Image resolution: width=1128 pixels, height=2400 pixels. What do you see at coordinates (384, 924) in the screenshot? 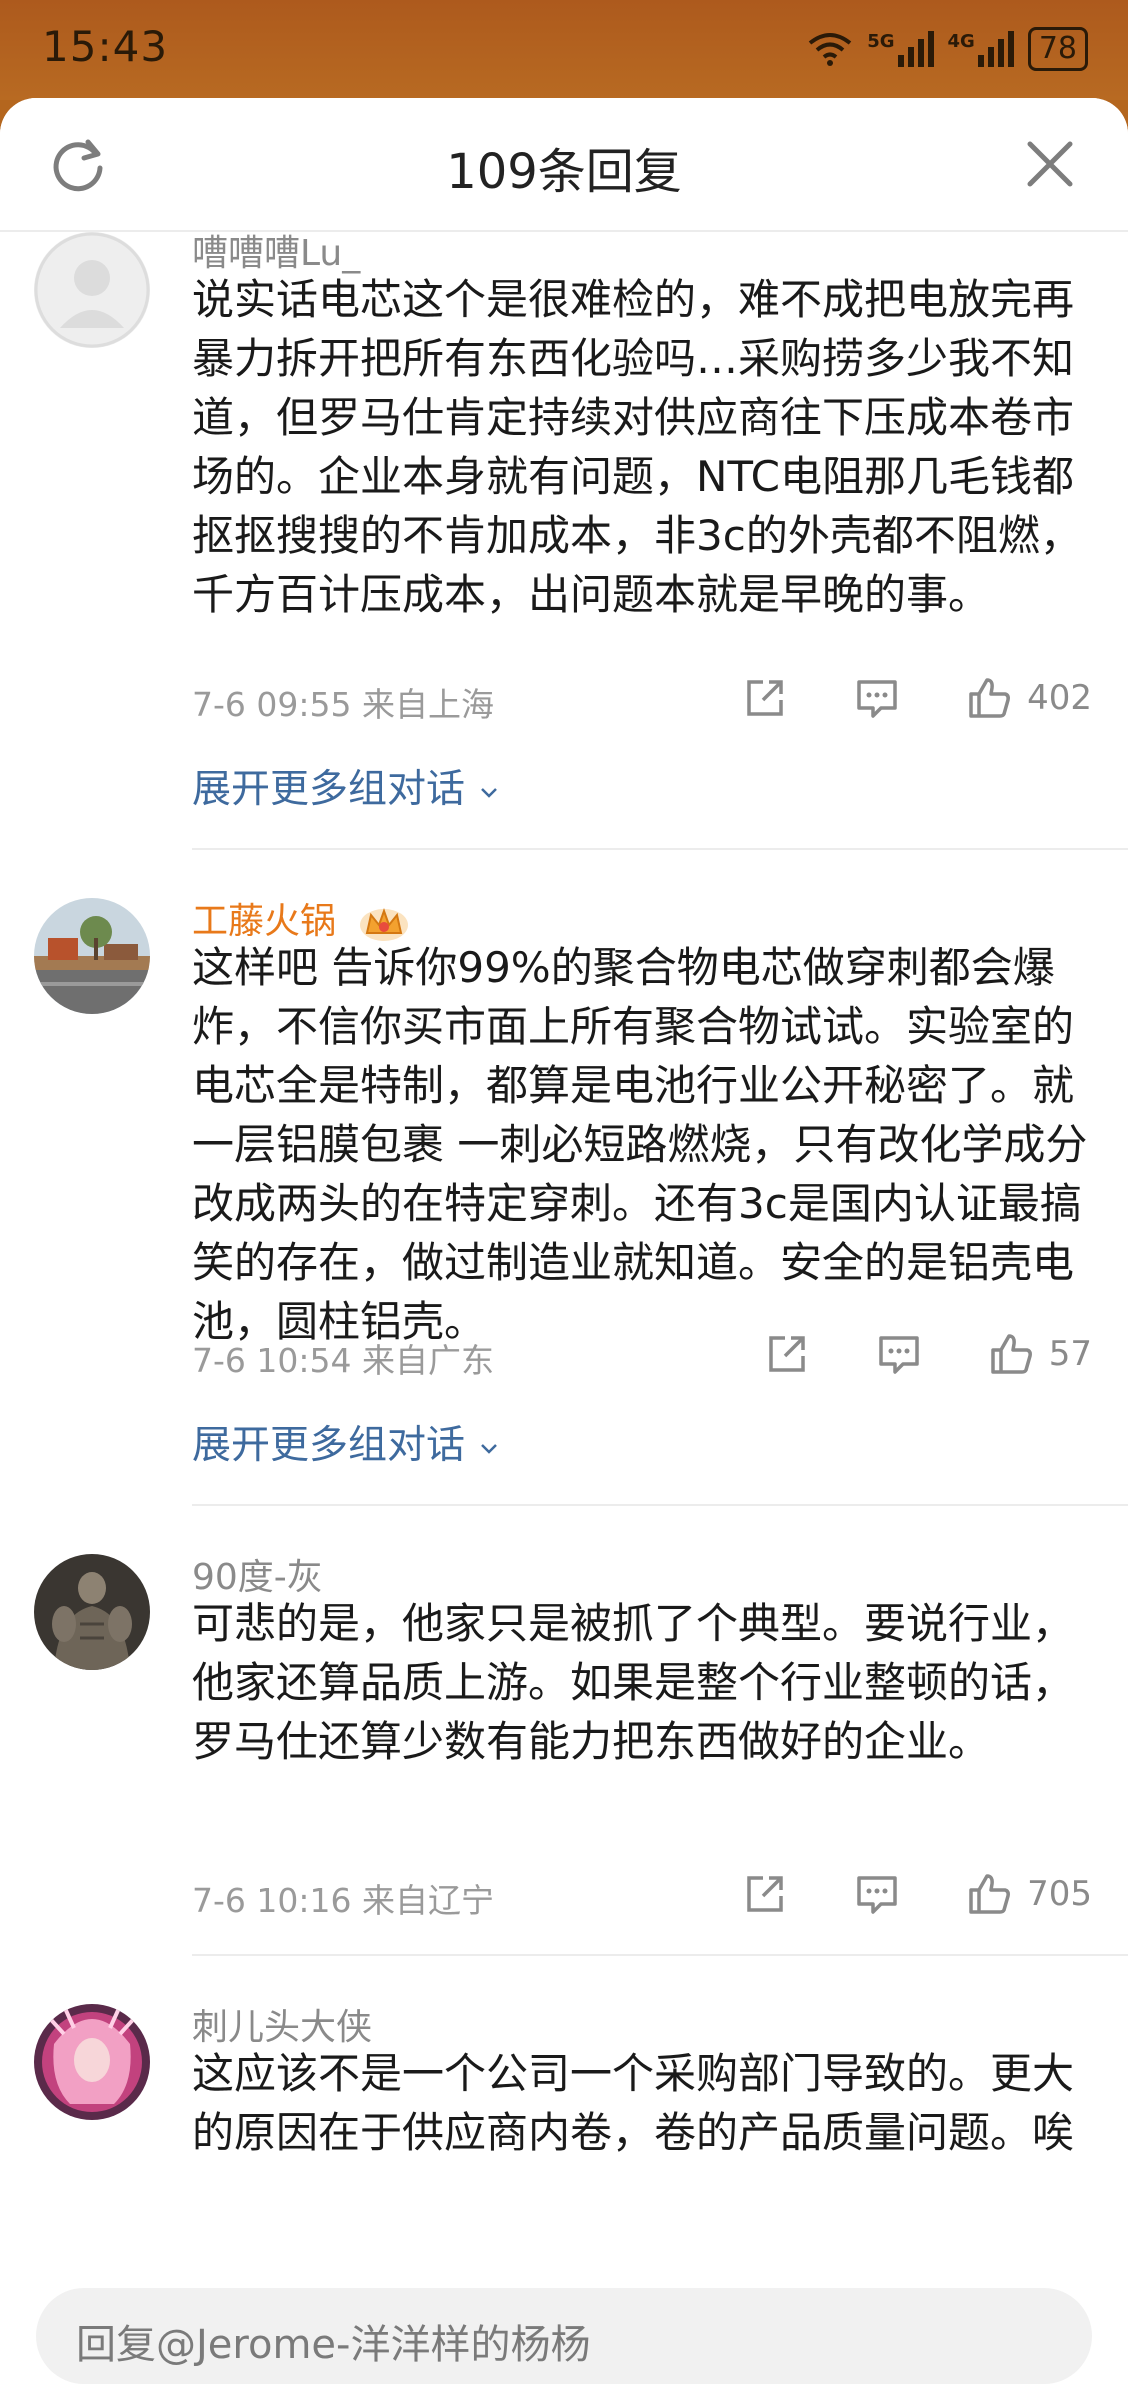
I see `vip-crown-icon` at bounding box center [384, 924].